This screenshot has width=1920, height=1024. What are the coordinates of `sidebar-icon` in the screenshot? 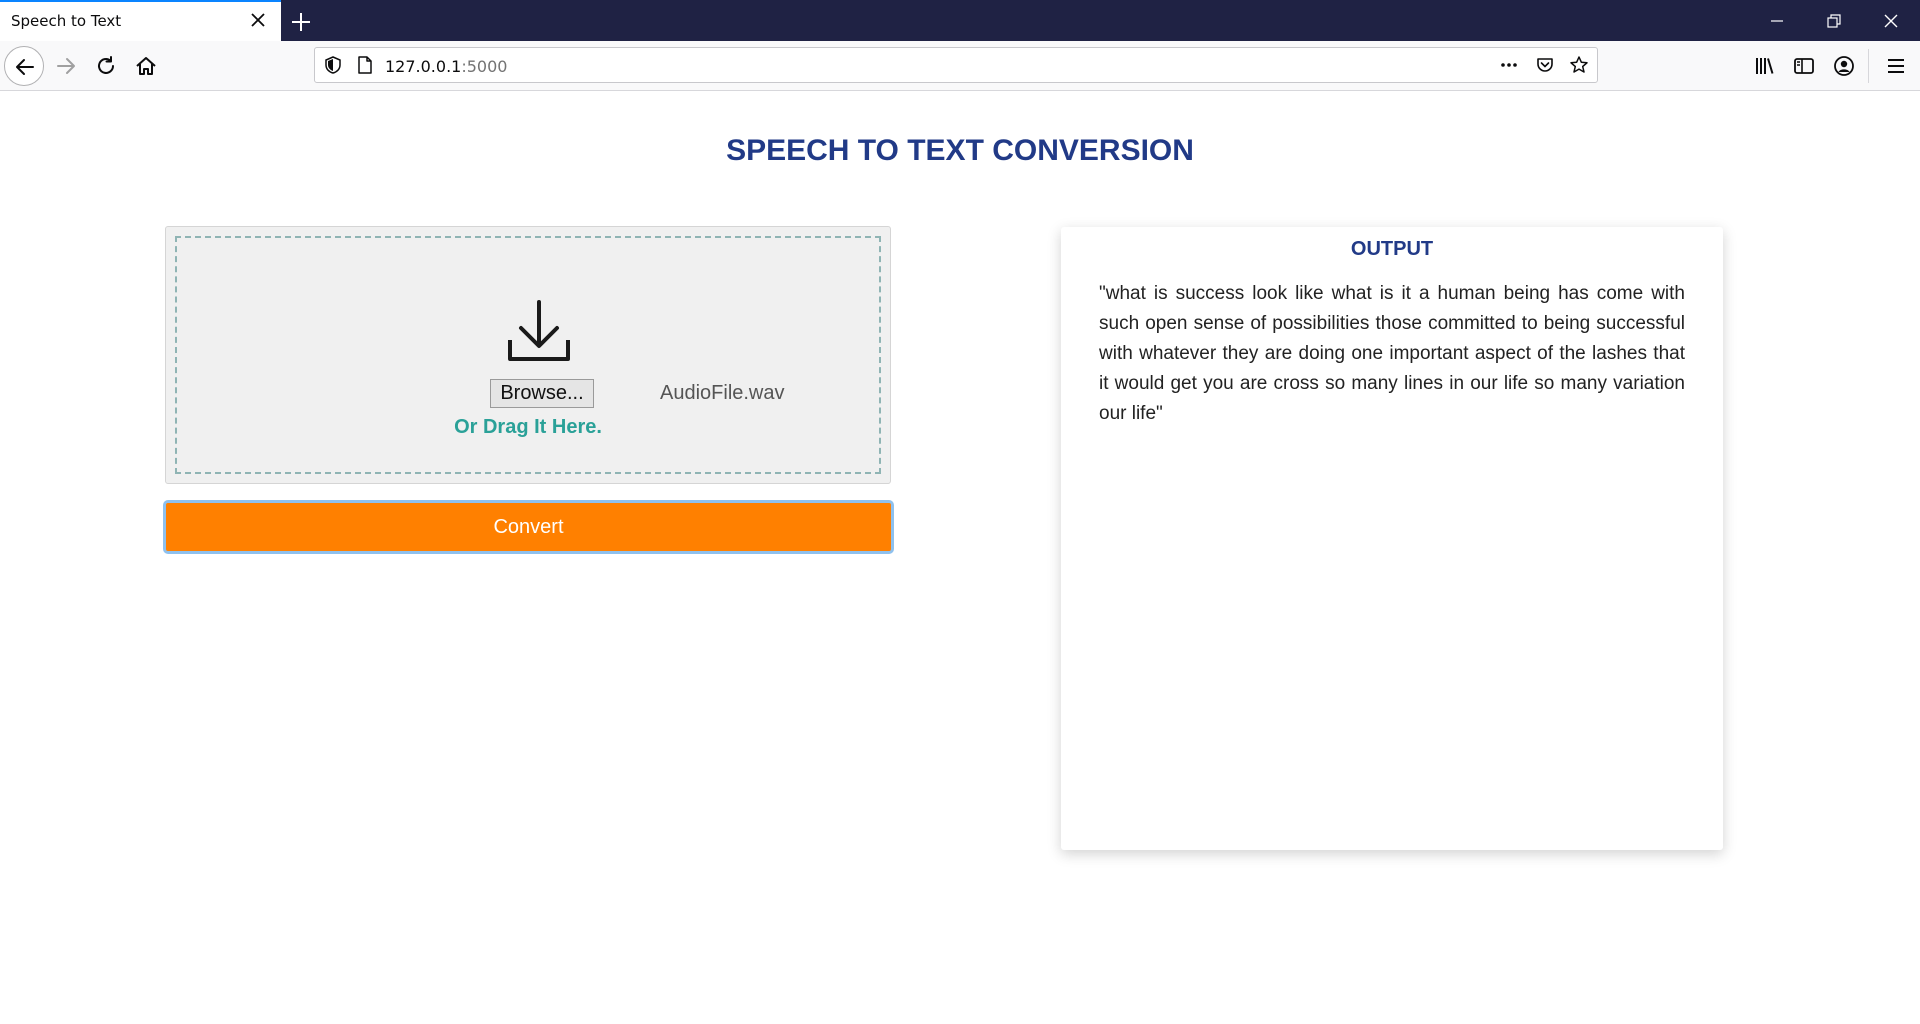 It's located at (1804, 66).